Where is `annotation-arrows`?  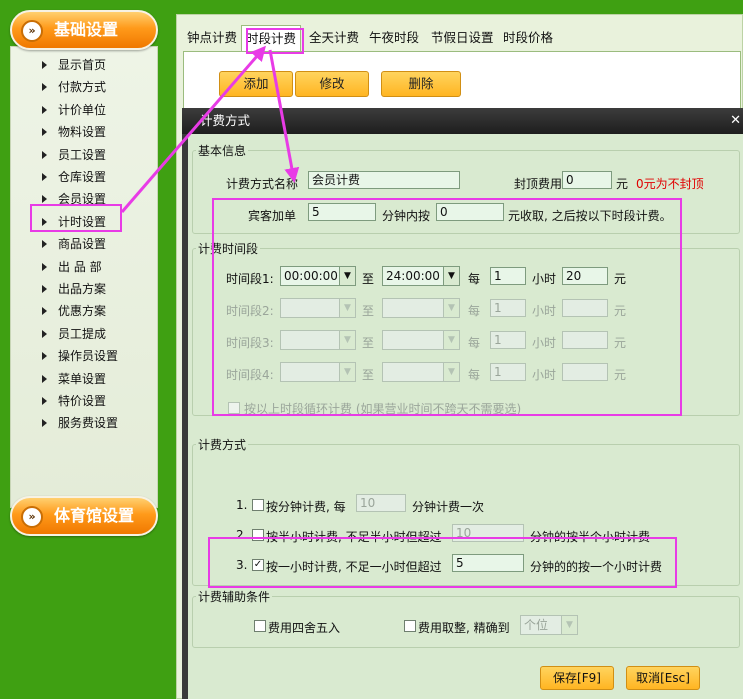
annotation-arrows is located at coordinates (210, 129).